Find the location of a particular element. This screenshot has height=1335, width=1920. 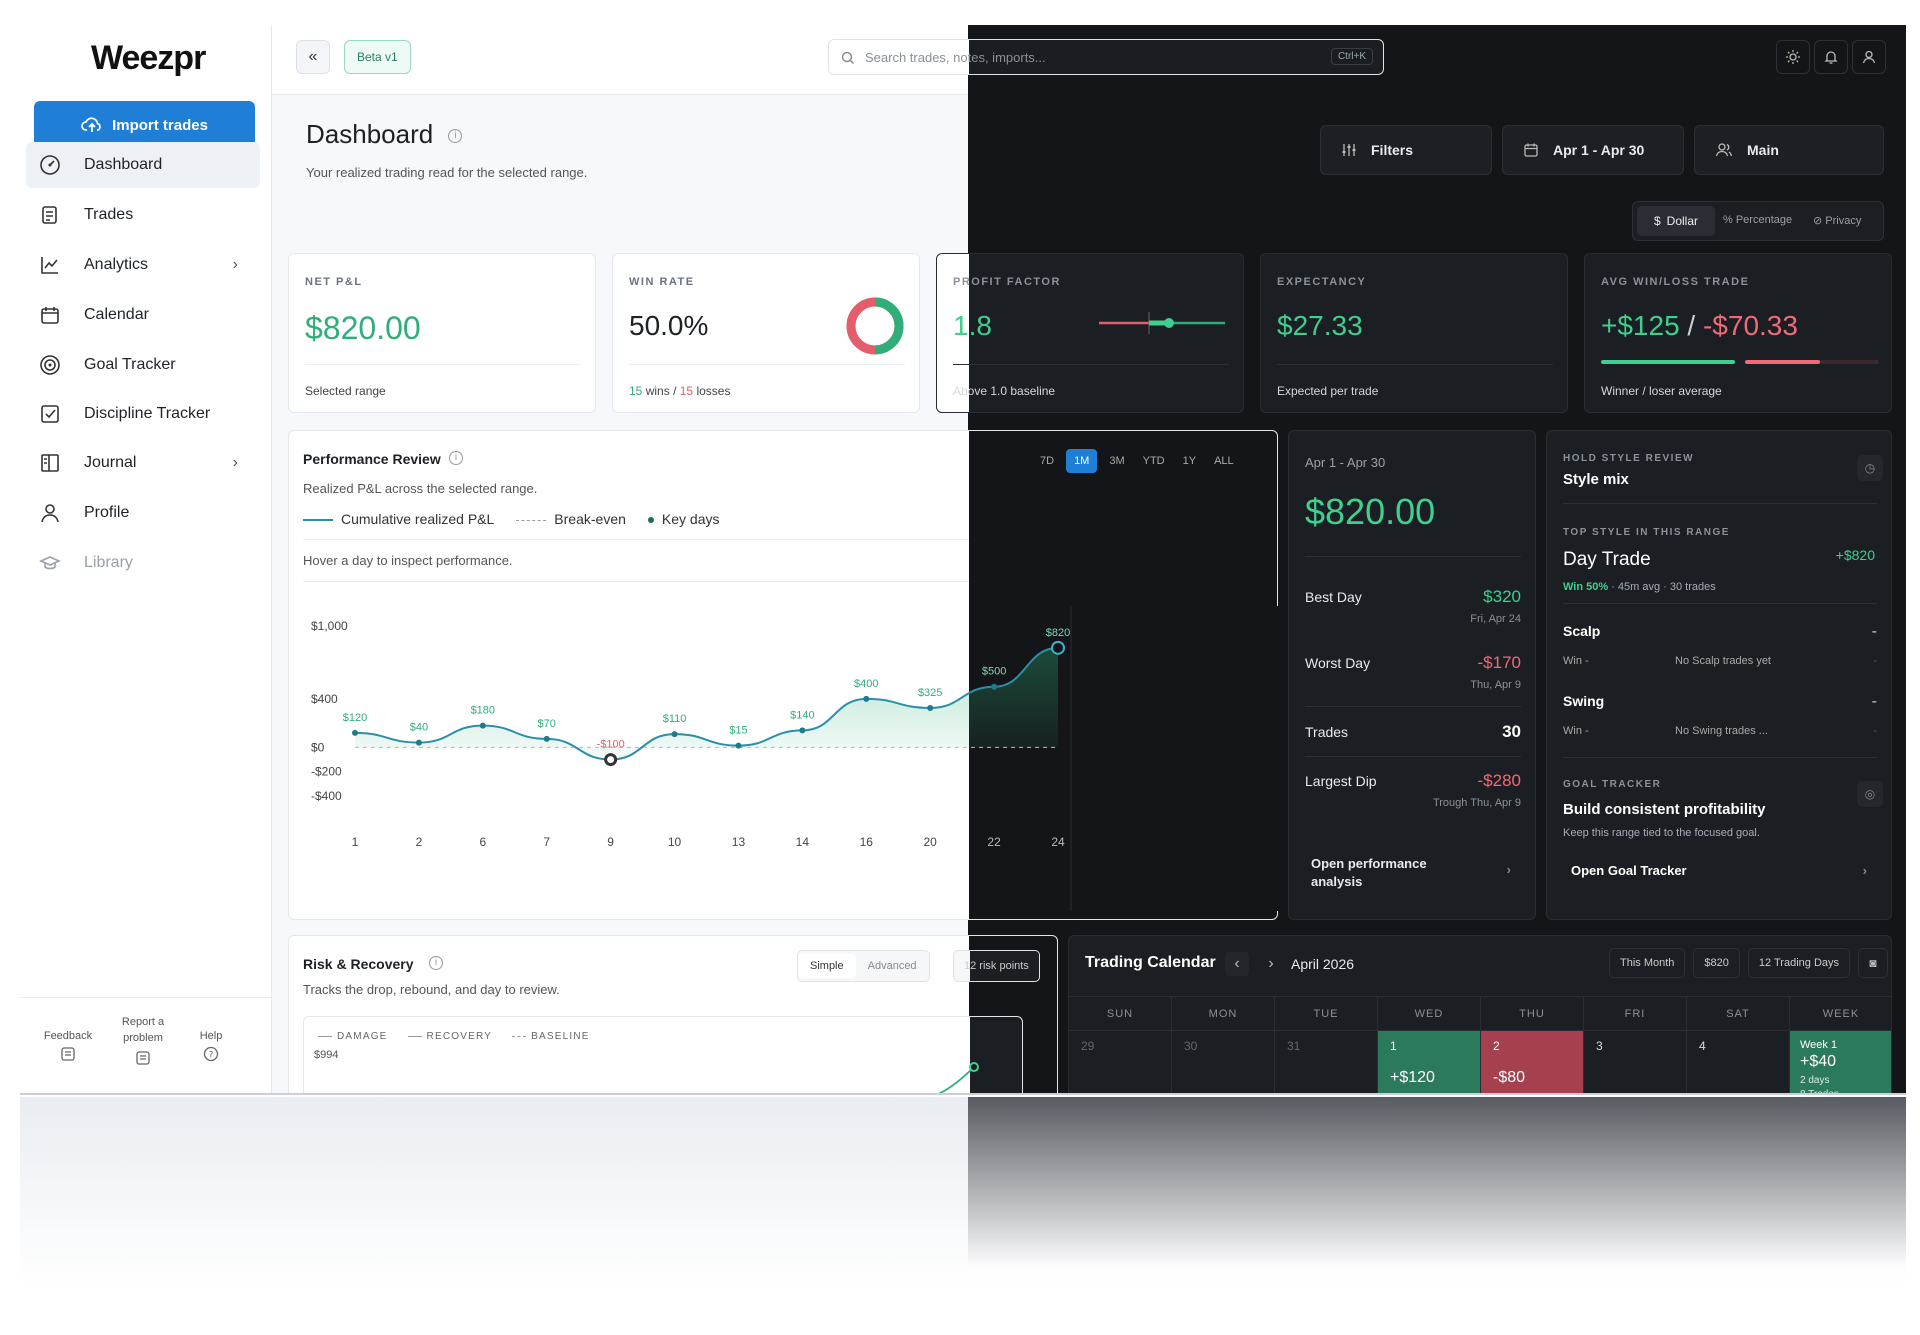

page-title: Dashboard i is located at coordinates (384, 134).